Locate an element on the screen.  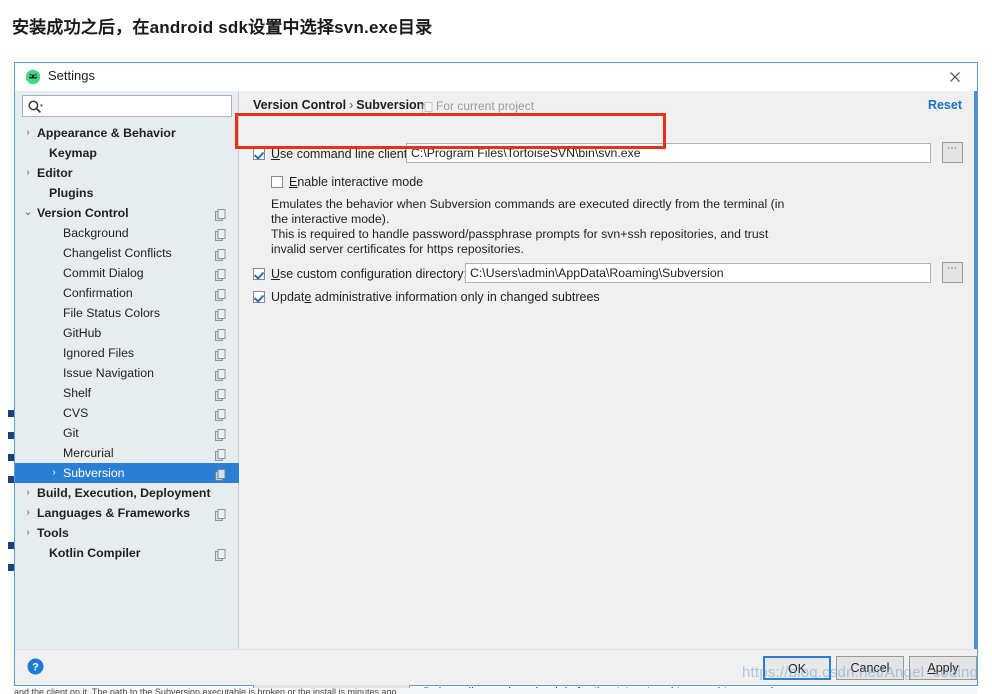
search-icon is located at coordinates (35, 107).